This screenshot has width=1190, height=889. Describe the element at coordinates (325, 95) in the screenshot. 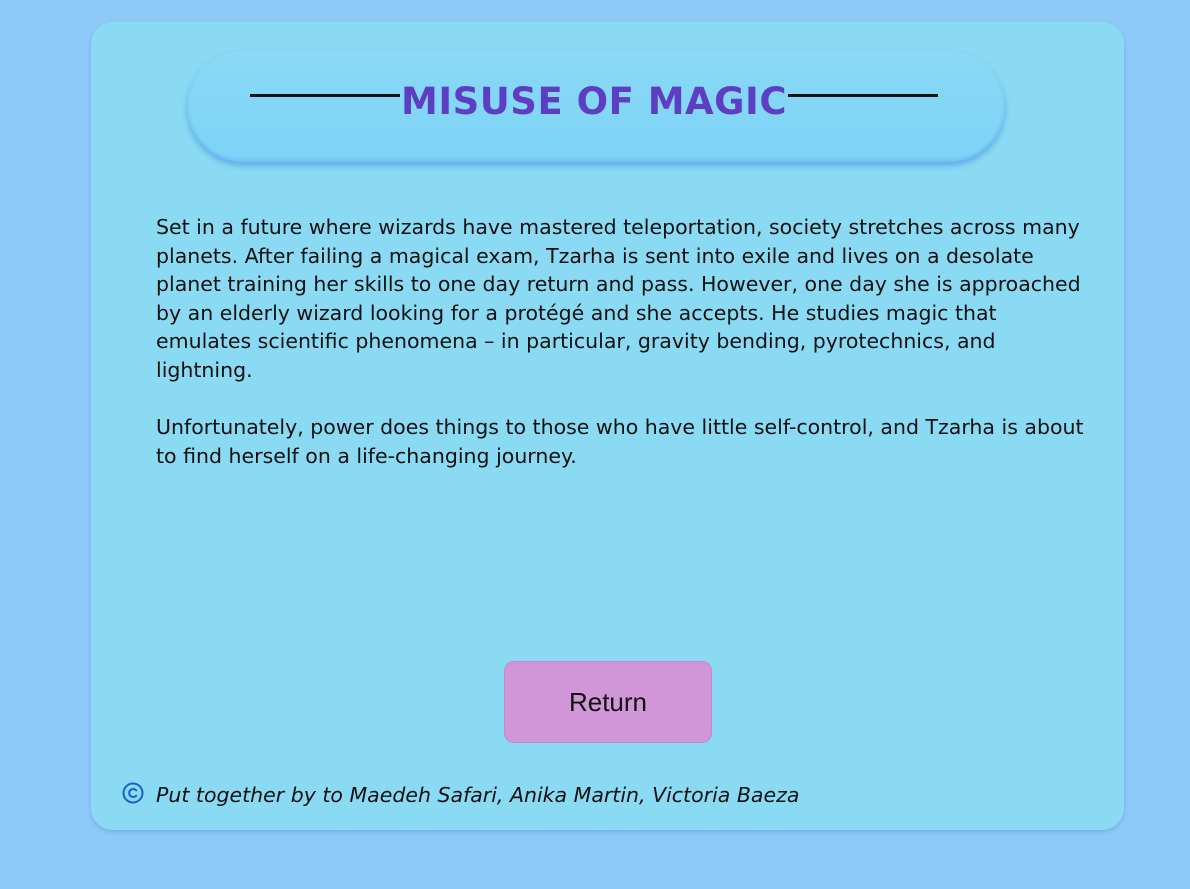

I see `title-divider-left` at that location.